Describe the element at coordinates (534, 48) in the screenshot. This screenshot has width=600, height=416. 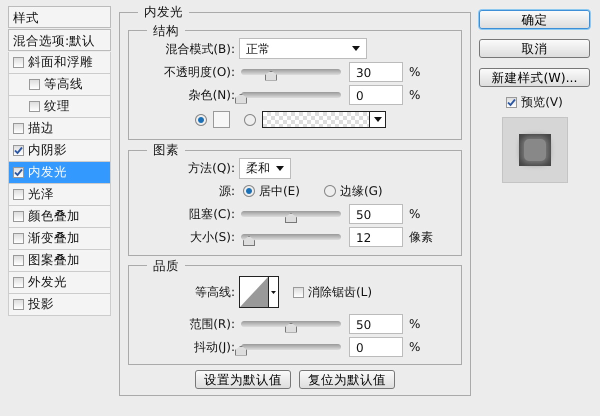
I see `dialog-button: 取消` at that location.